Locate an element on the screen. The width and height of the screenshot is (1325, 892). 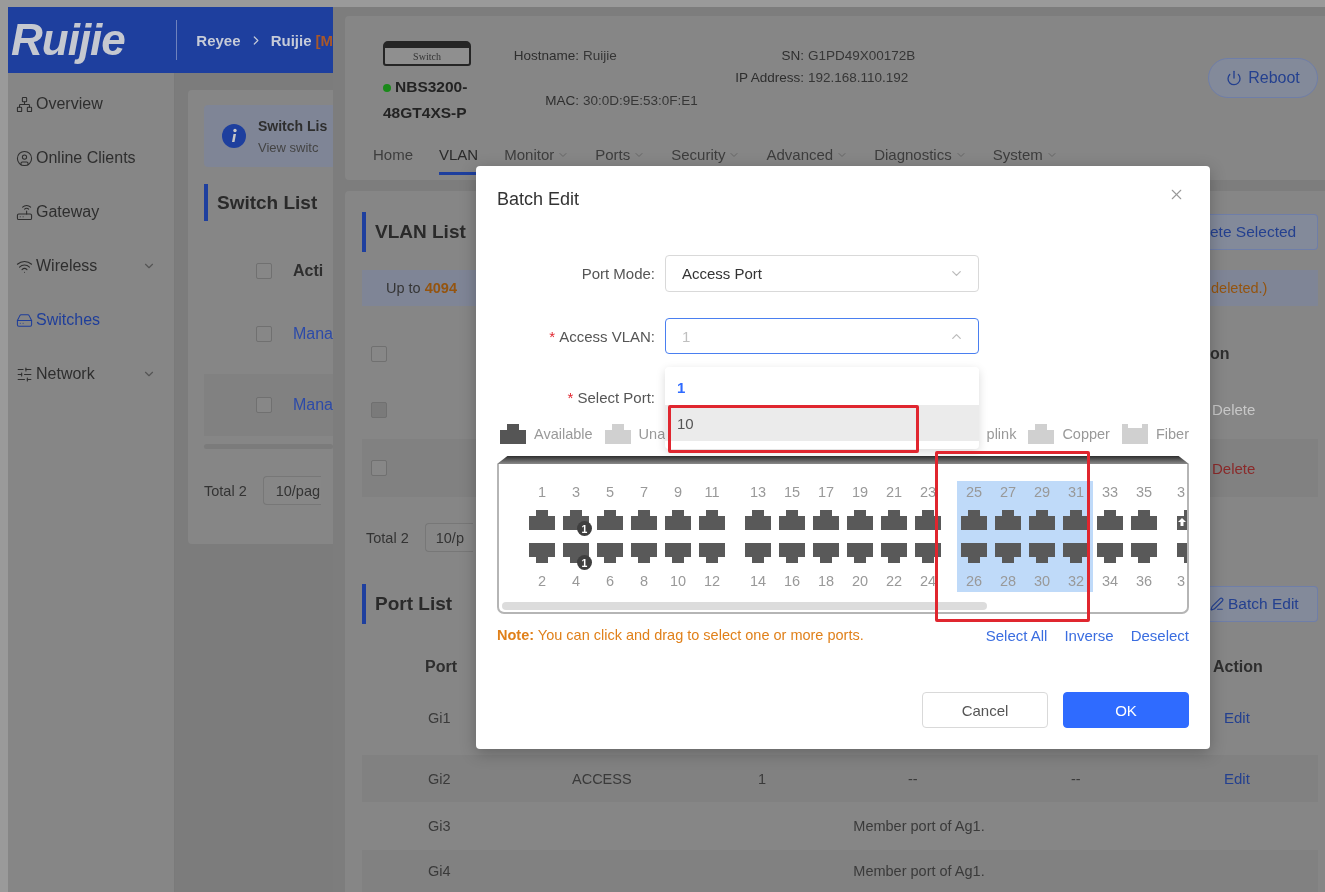
selection-link: Inverse is located at coordinates (1089, 635).